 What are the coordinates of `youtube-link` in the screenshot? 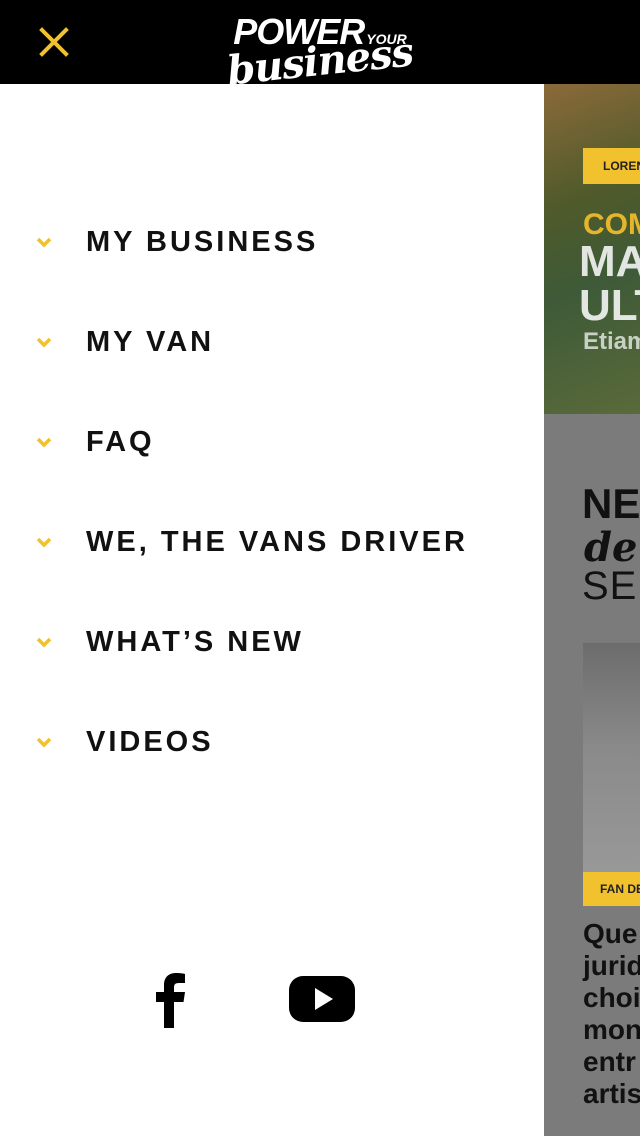 It's located at (322, 999).